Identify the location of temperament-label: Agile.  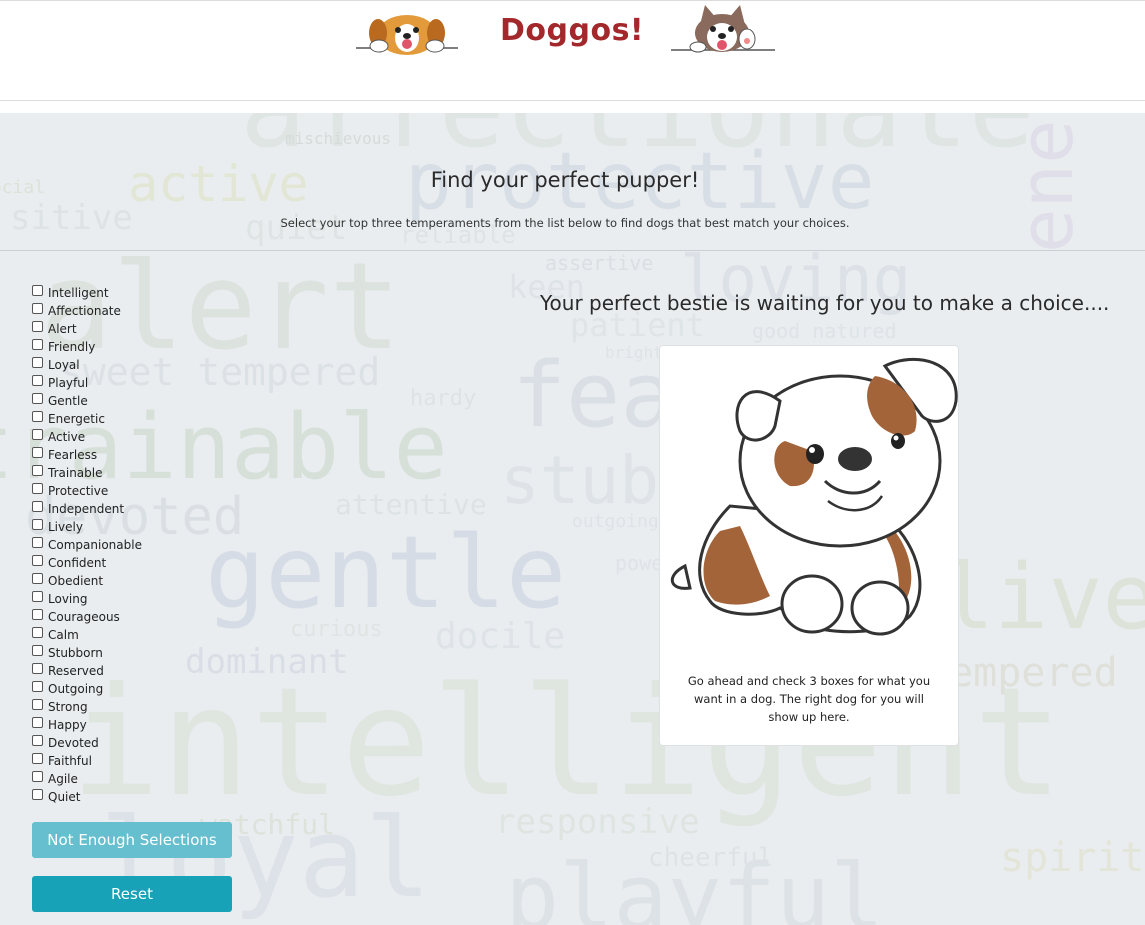
(63, 779).